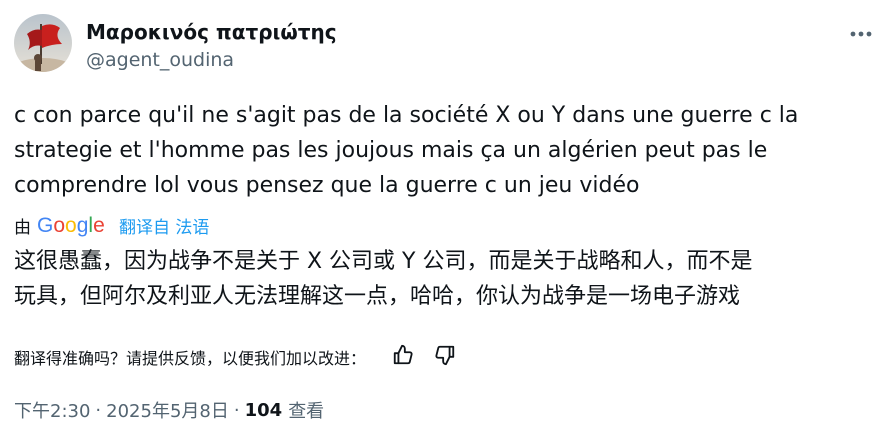 The height and width of the screenshot is (442, 893). I want to click on tweet-time: 下午2:30, so click(52, 410).